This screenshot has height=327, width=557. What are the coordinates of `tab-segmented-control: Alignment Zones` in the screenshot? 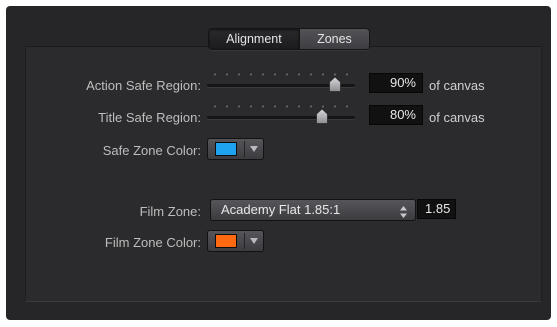 It's located at (289, 39).